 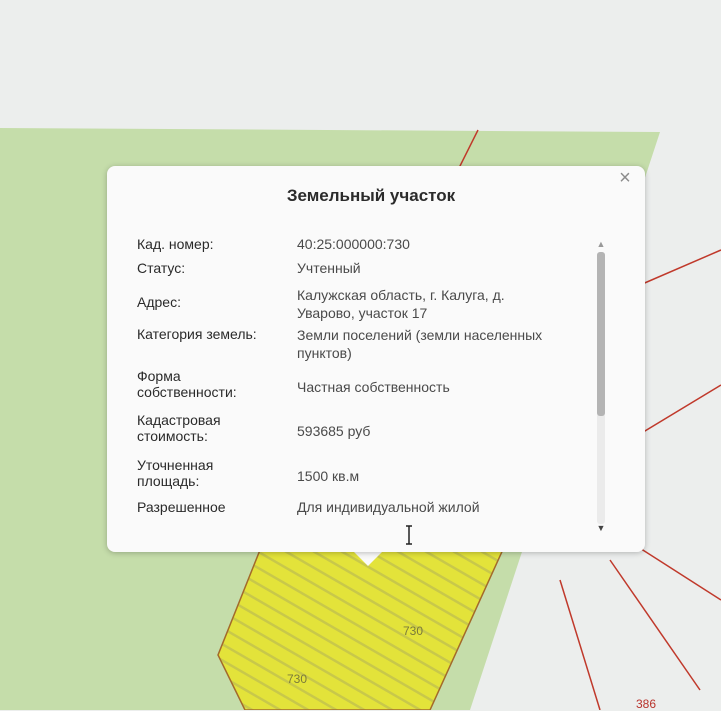 What do you see at coordinates (601, 334) in the screenshot?
I see `scroll-thumb` at bounding box center [601, 334].